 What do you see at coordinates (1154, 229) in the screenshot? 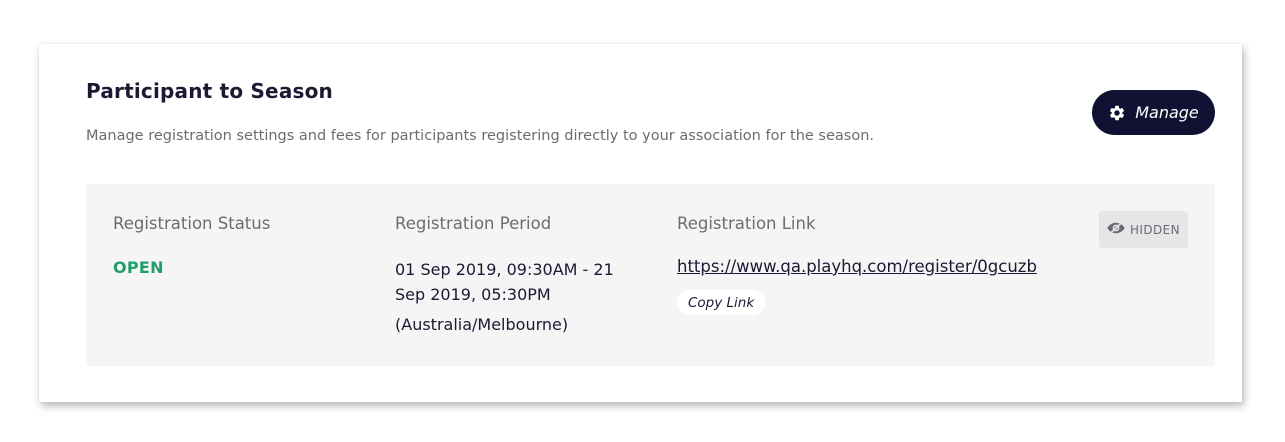
I see `visibility-badge-label: HIDDEN` at bounding box center [1154, 229].